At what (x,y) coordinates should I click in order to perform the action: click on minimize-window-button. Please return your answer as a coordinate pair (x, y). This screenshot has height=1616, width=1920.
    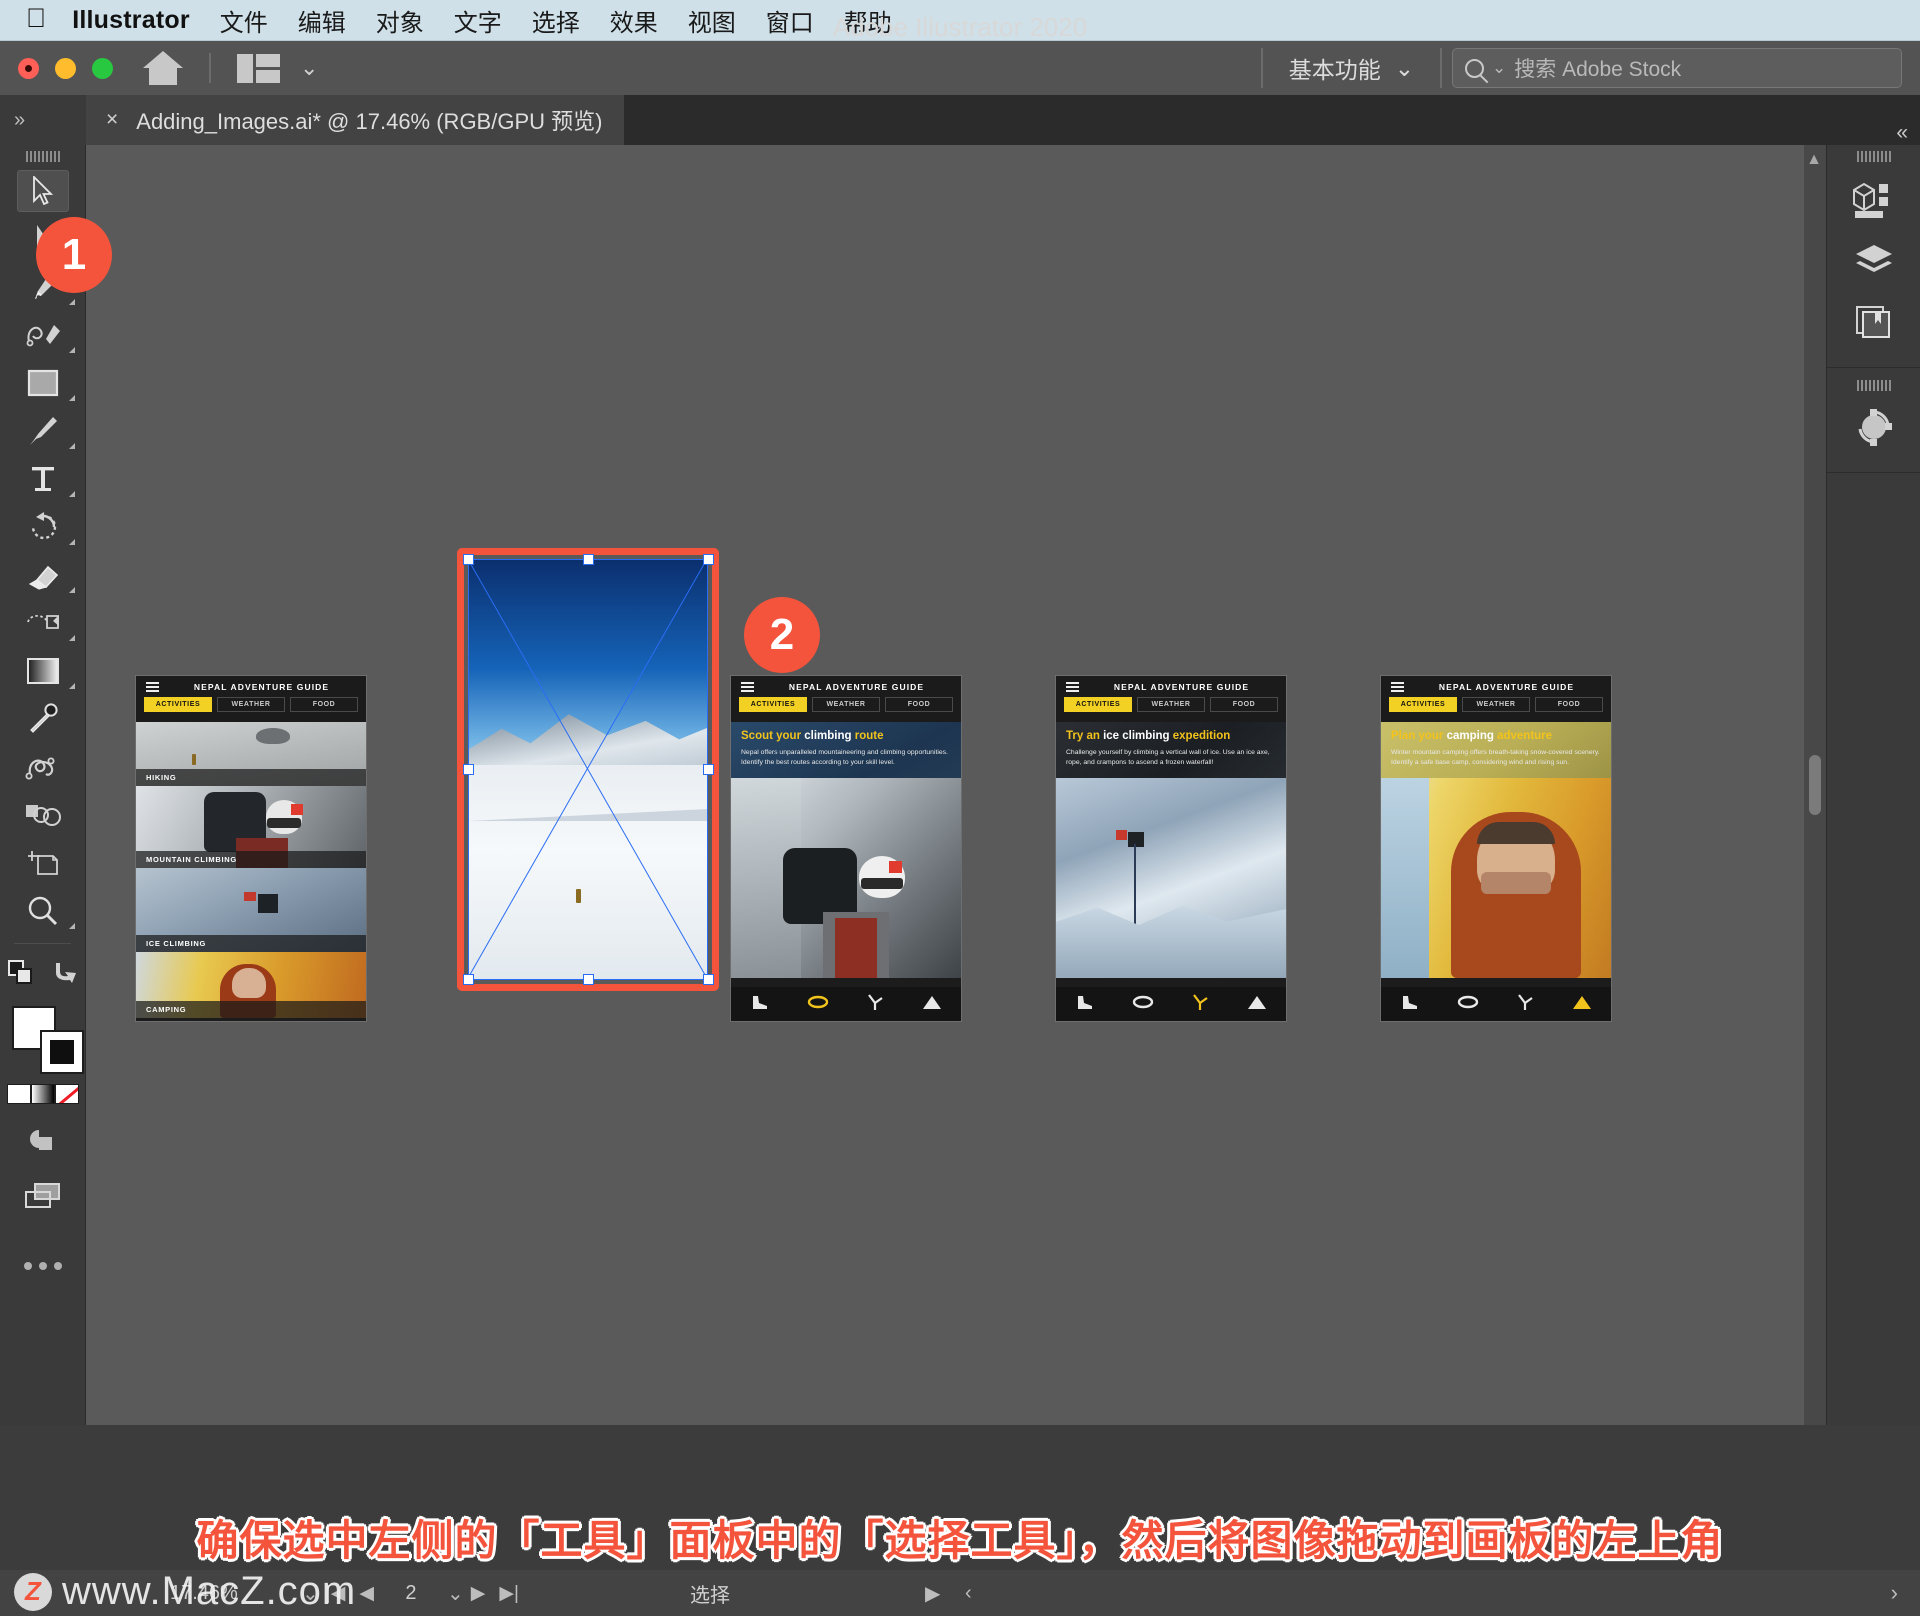
    Looking at the image, I should click on (65, 68).